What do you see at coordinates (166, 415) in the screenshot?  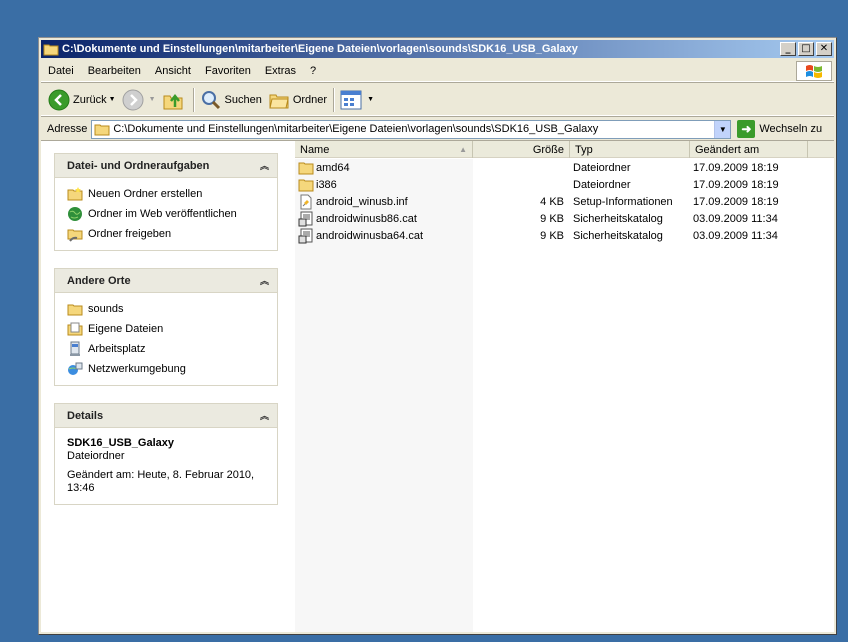 I see `panel-header-details: Details ︽` at bounding box center [166, 415].